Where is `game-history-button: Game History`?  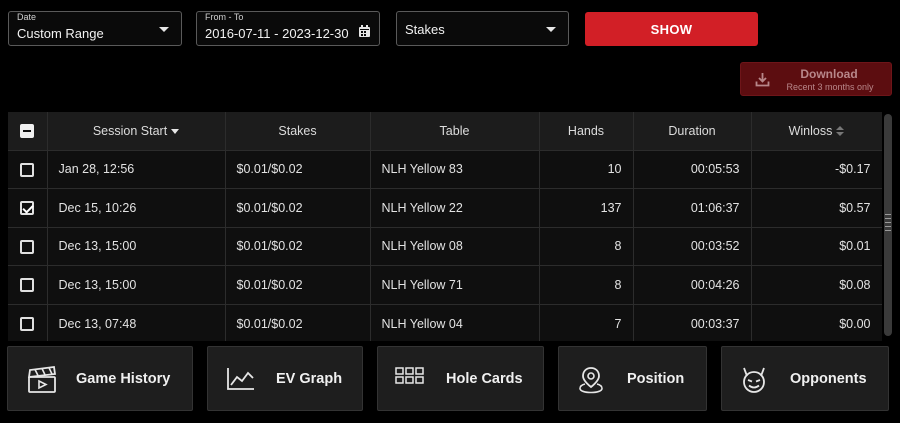
game-history-button: Game History is located at coordinates (100, 378).